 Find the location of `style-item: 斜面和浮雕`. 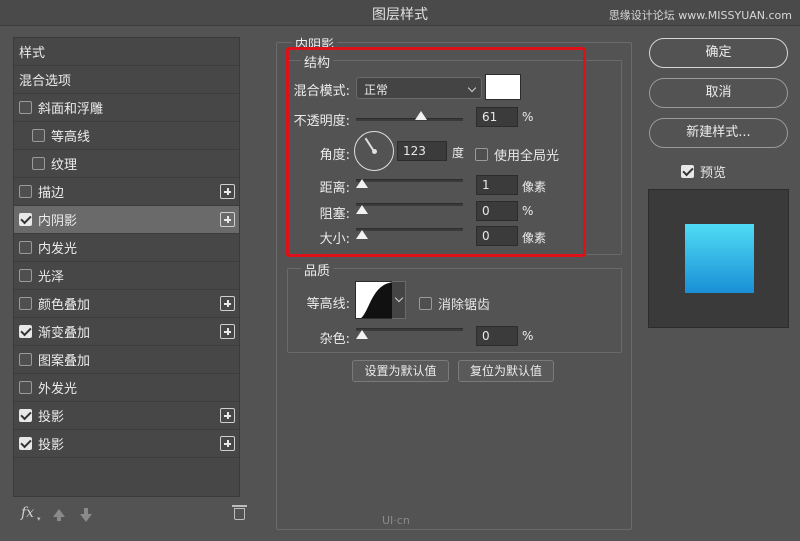

style-item: 斜面和浮雕 is located at coordinates (126, 108).